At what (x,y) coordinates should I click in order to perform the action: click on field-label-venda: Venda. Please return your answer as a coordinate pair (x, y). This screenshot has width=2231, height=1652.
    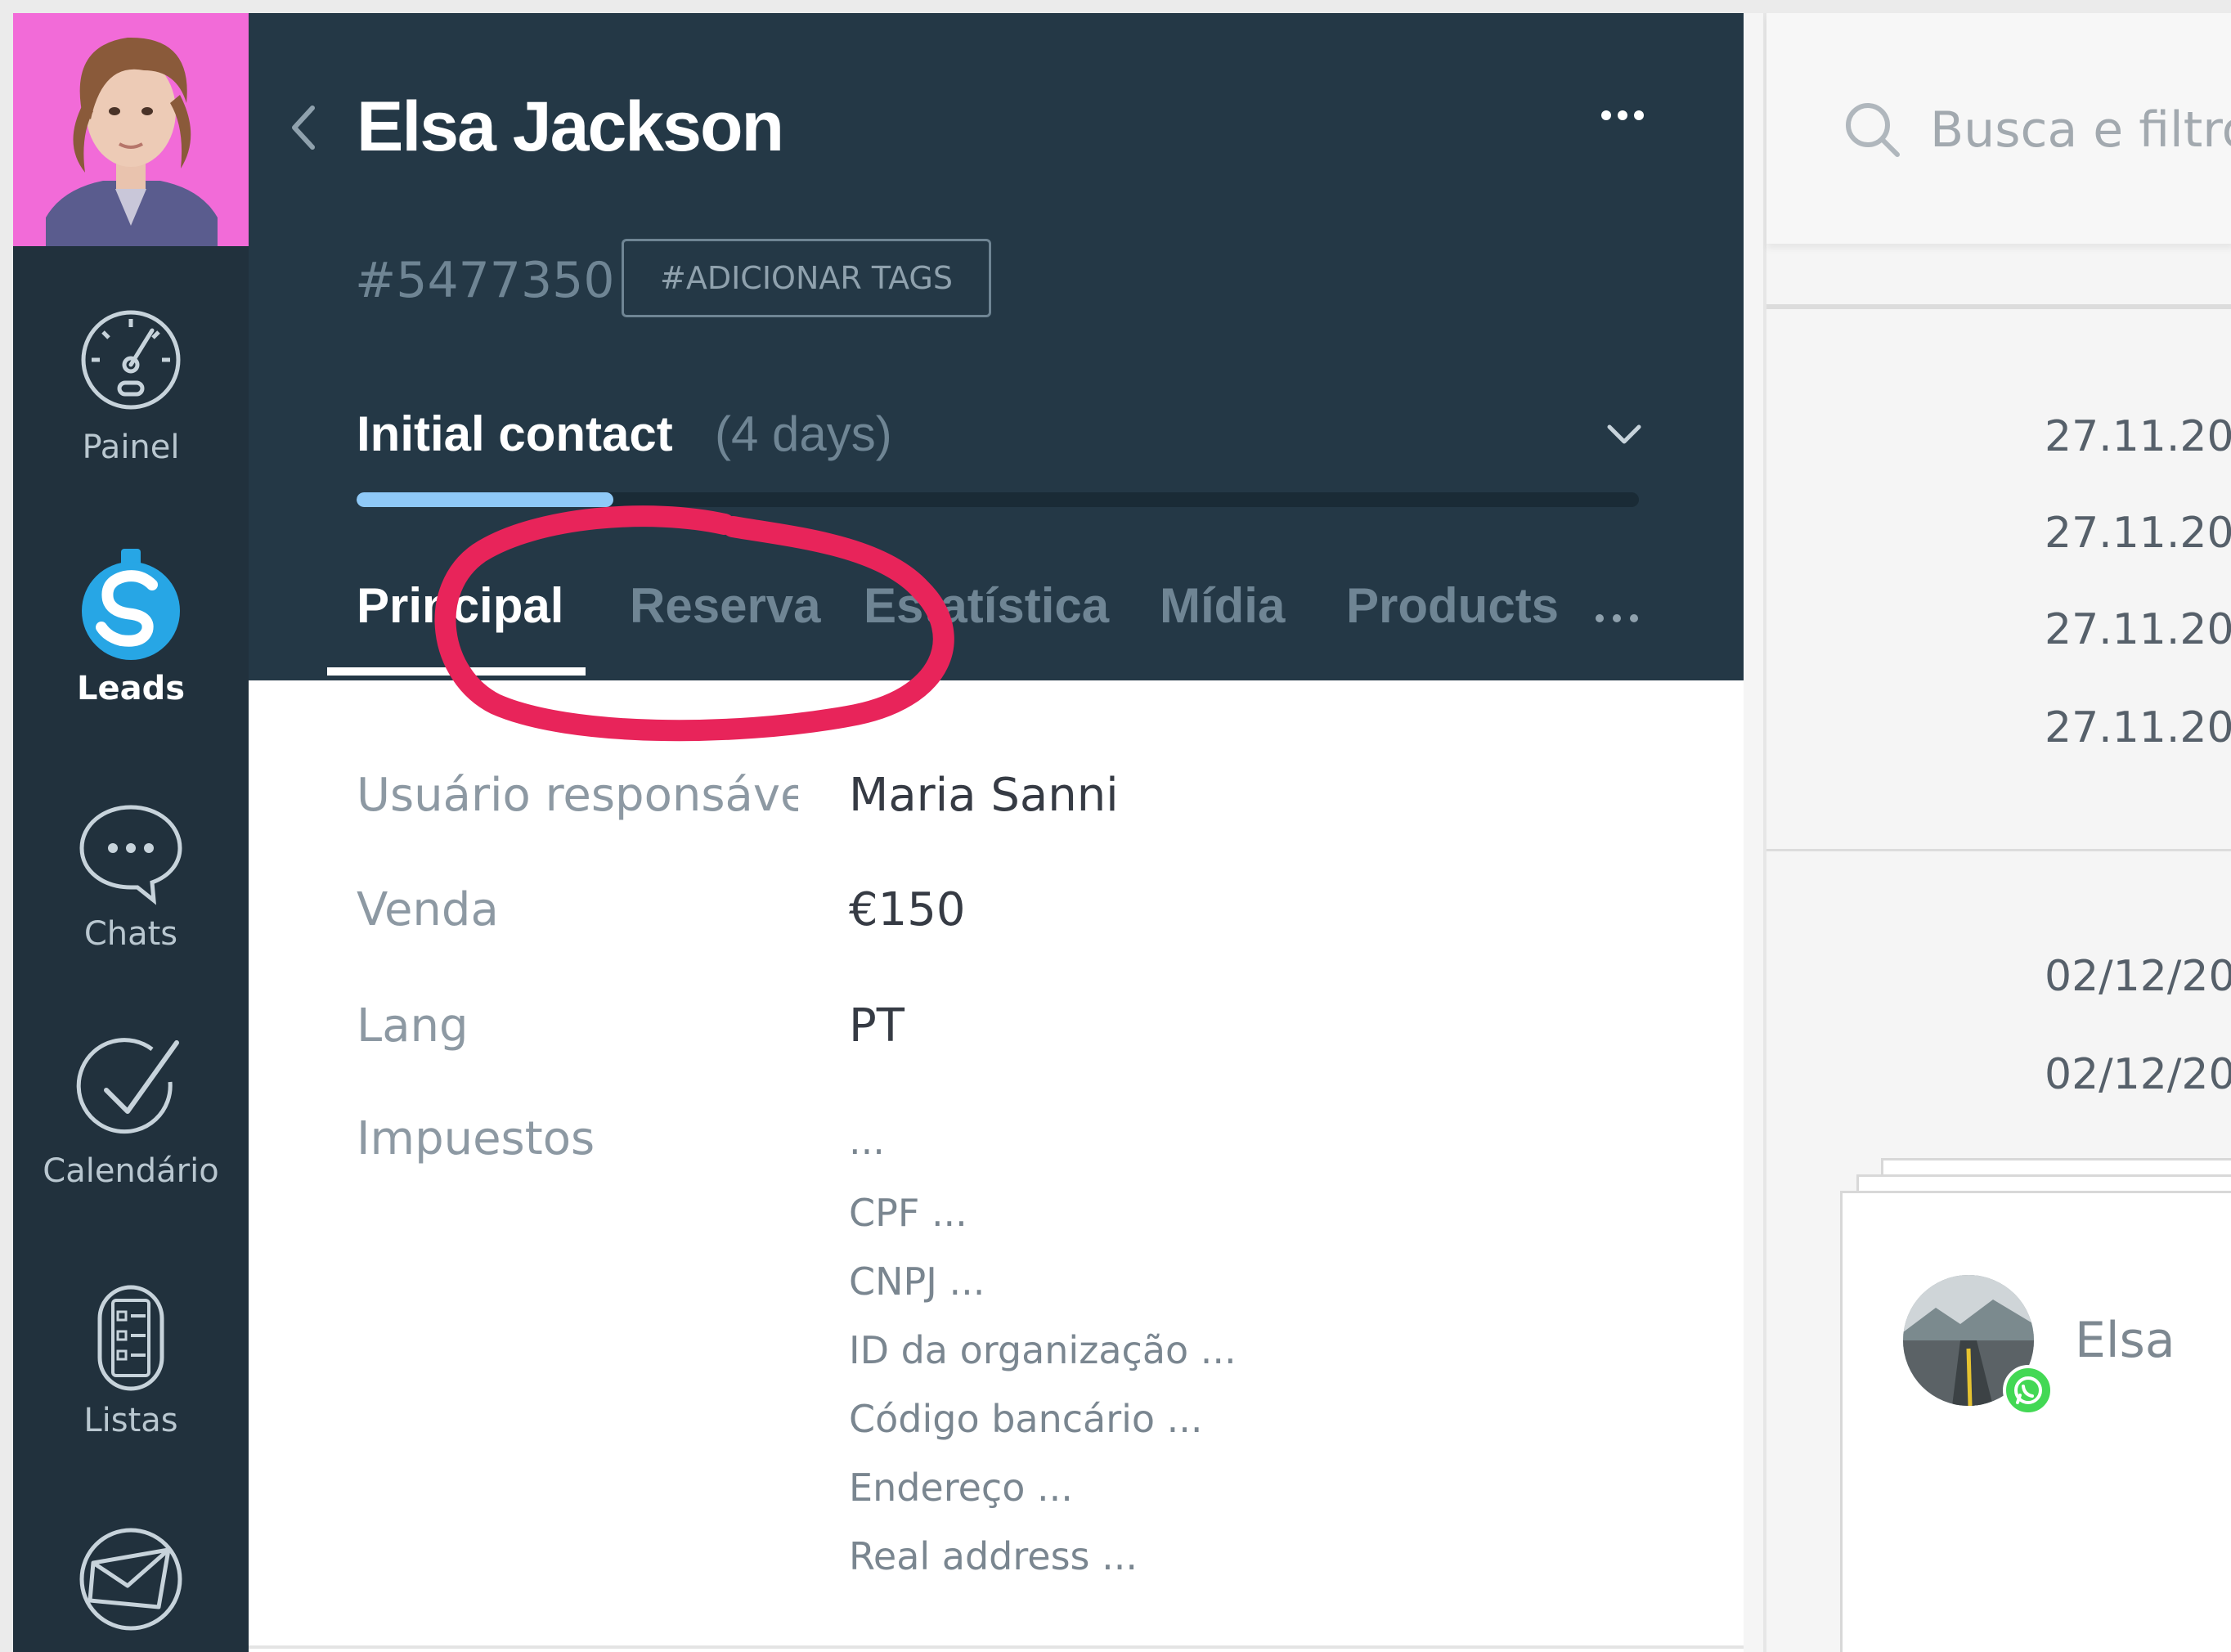
    Looking at the image, I should click on (428, 910).